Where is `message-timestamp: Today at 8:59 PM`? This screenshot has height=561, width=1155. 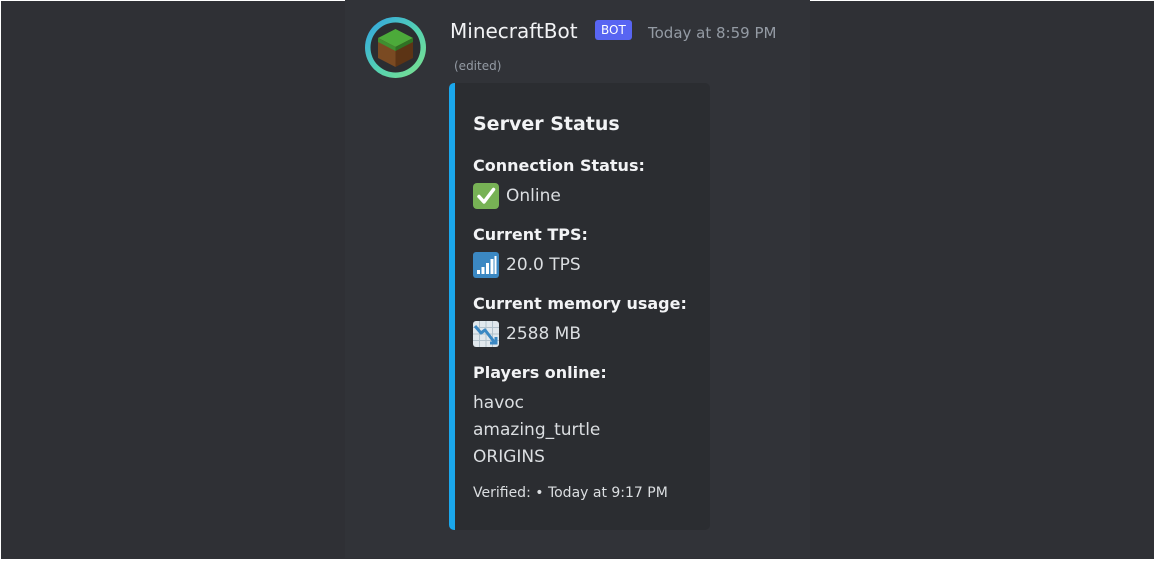
message-timestamp: Today at 8:59 PM is located at coordinates (712, 33).